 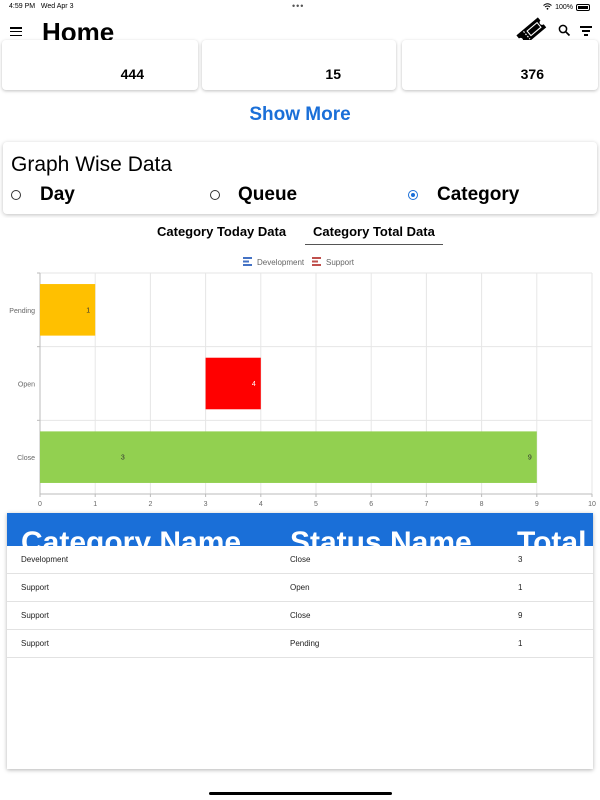 What do you see at coordinates (564, 30) in the screenshot?
I see `search-icon` at bounding box center [564, 30].